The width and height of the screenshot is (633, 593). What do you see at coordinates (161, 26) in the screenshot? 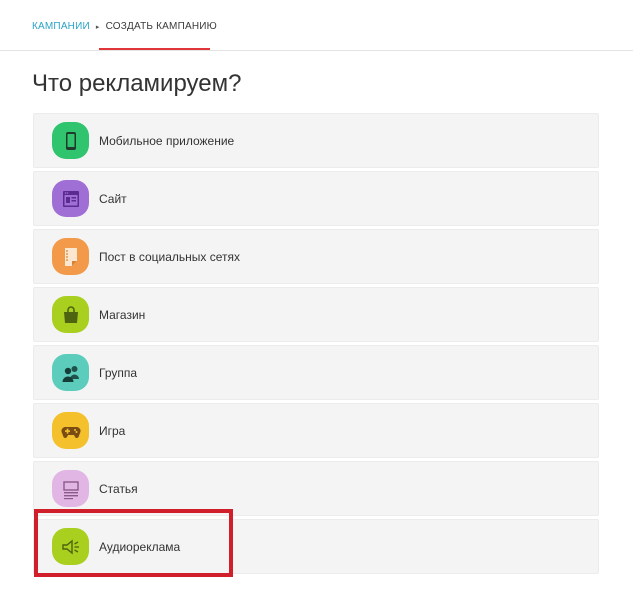
I see `breadcrumb-current: СОЗДАТЬ КАМПАНИЮ` at bounding box center [161, 26].